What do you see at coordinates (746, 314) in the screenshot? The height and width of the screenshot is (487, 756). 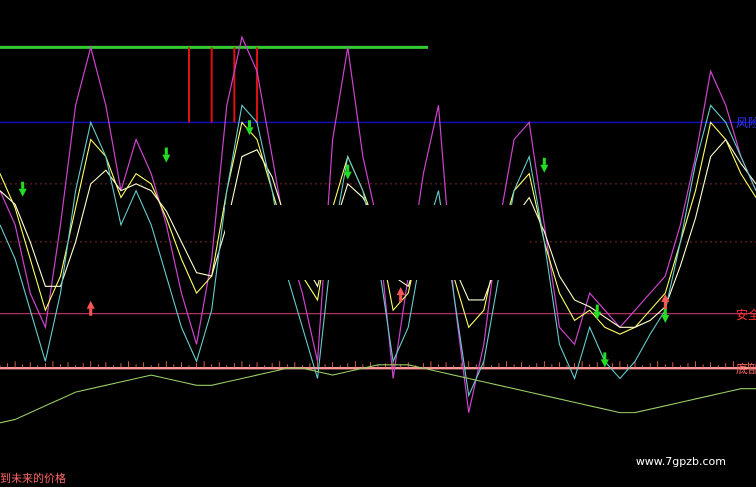 I see `magenta-level-label: 安全` at bounding box center [746, 314].